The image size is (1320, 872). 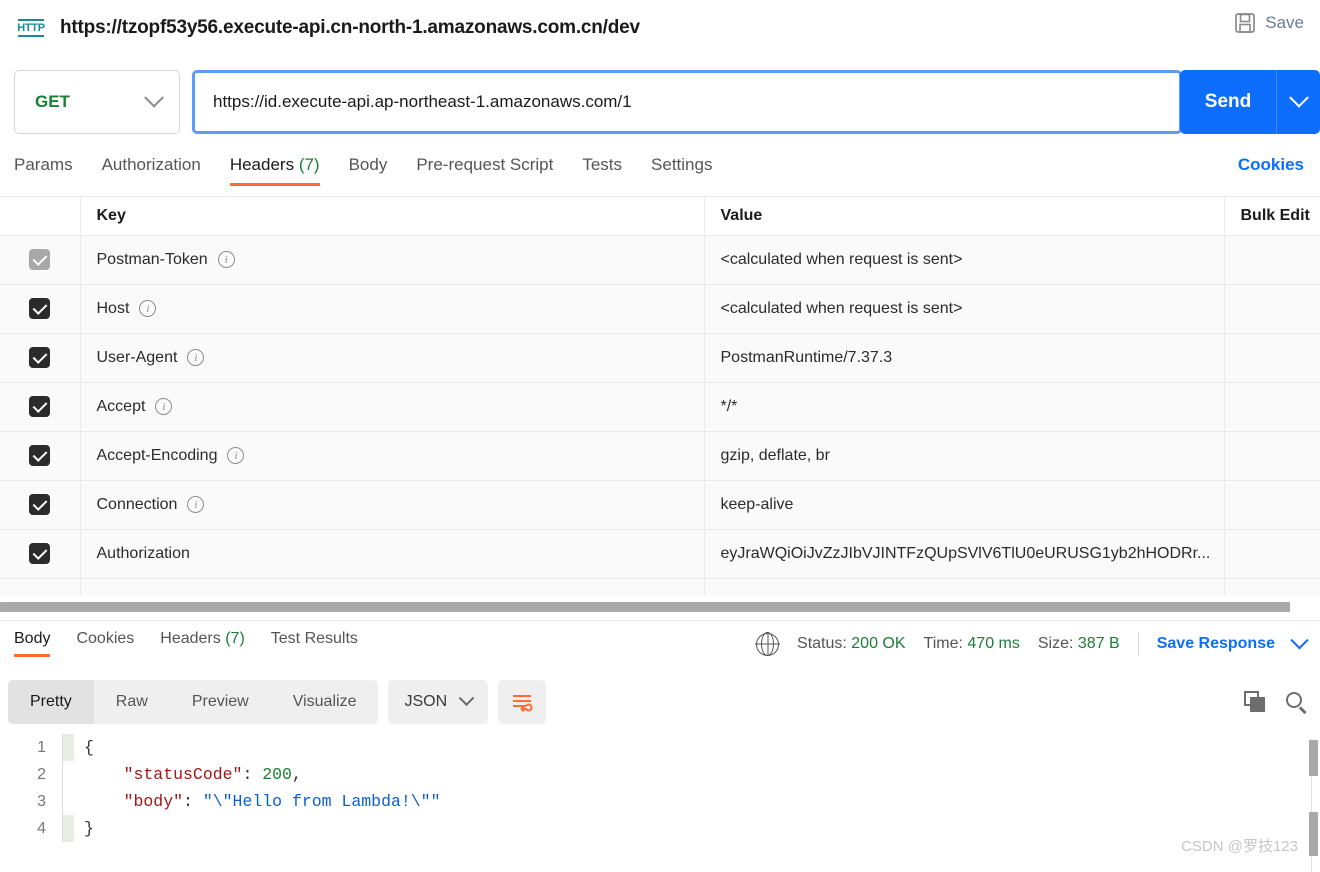 I want to click on line-number: 4, so click(x=41, y=828).